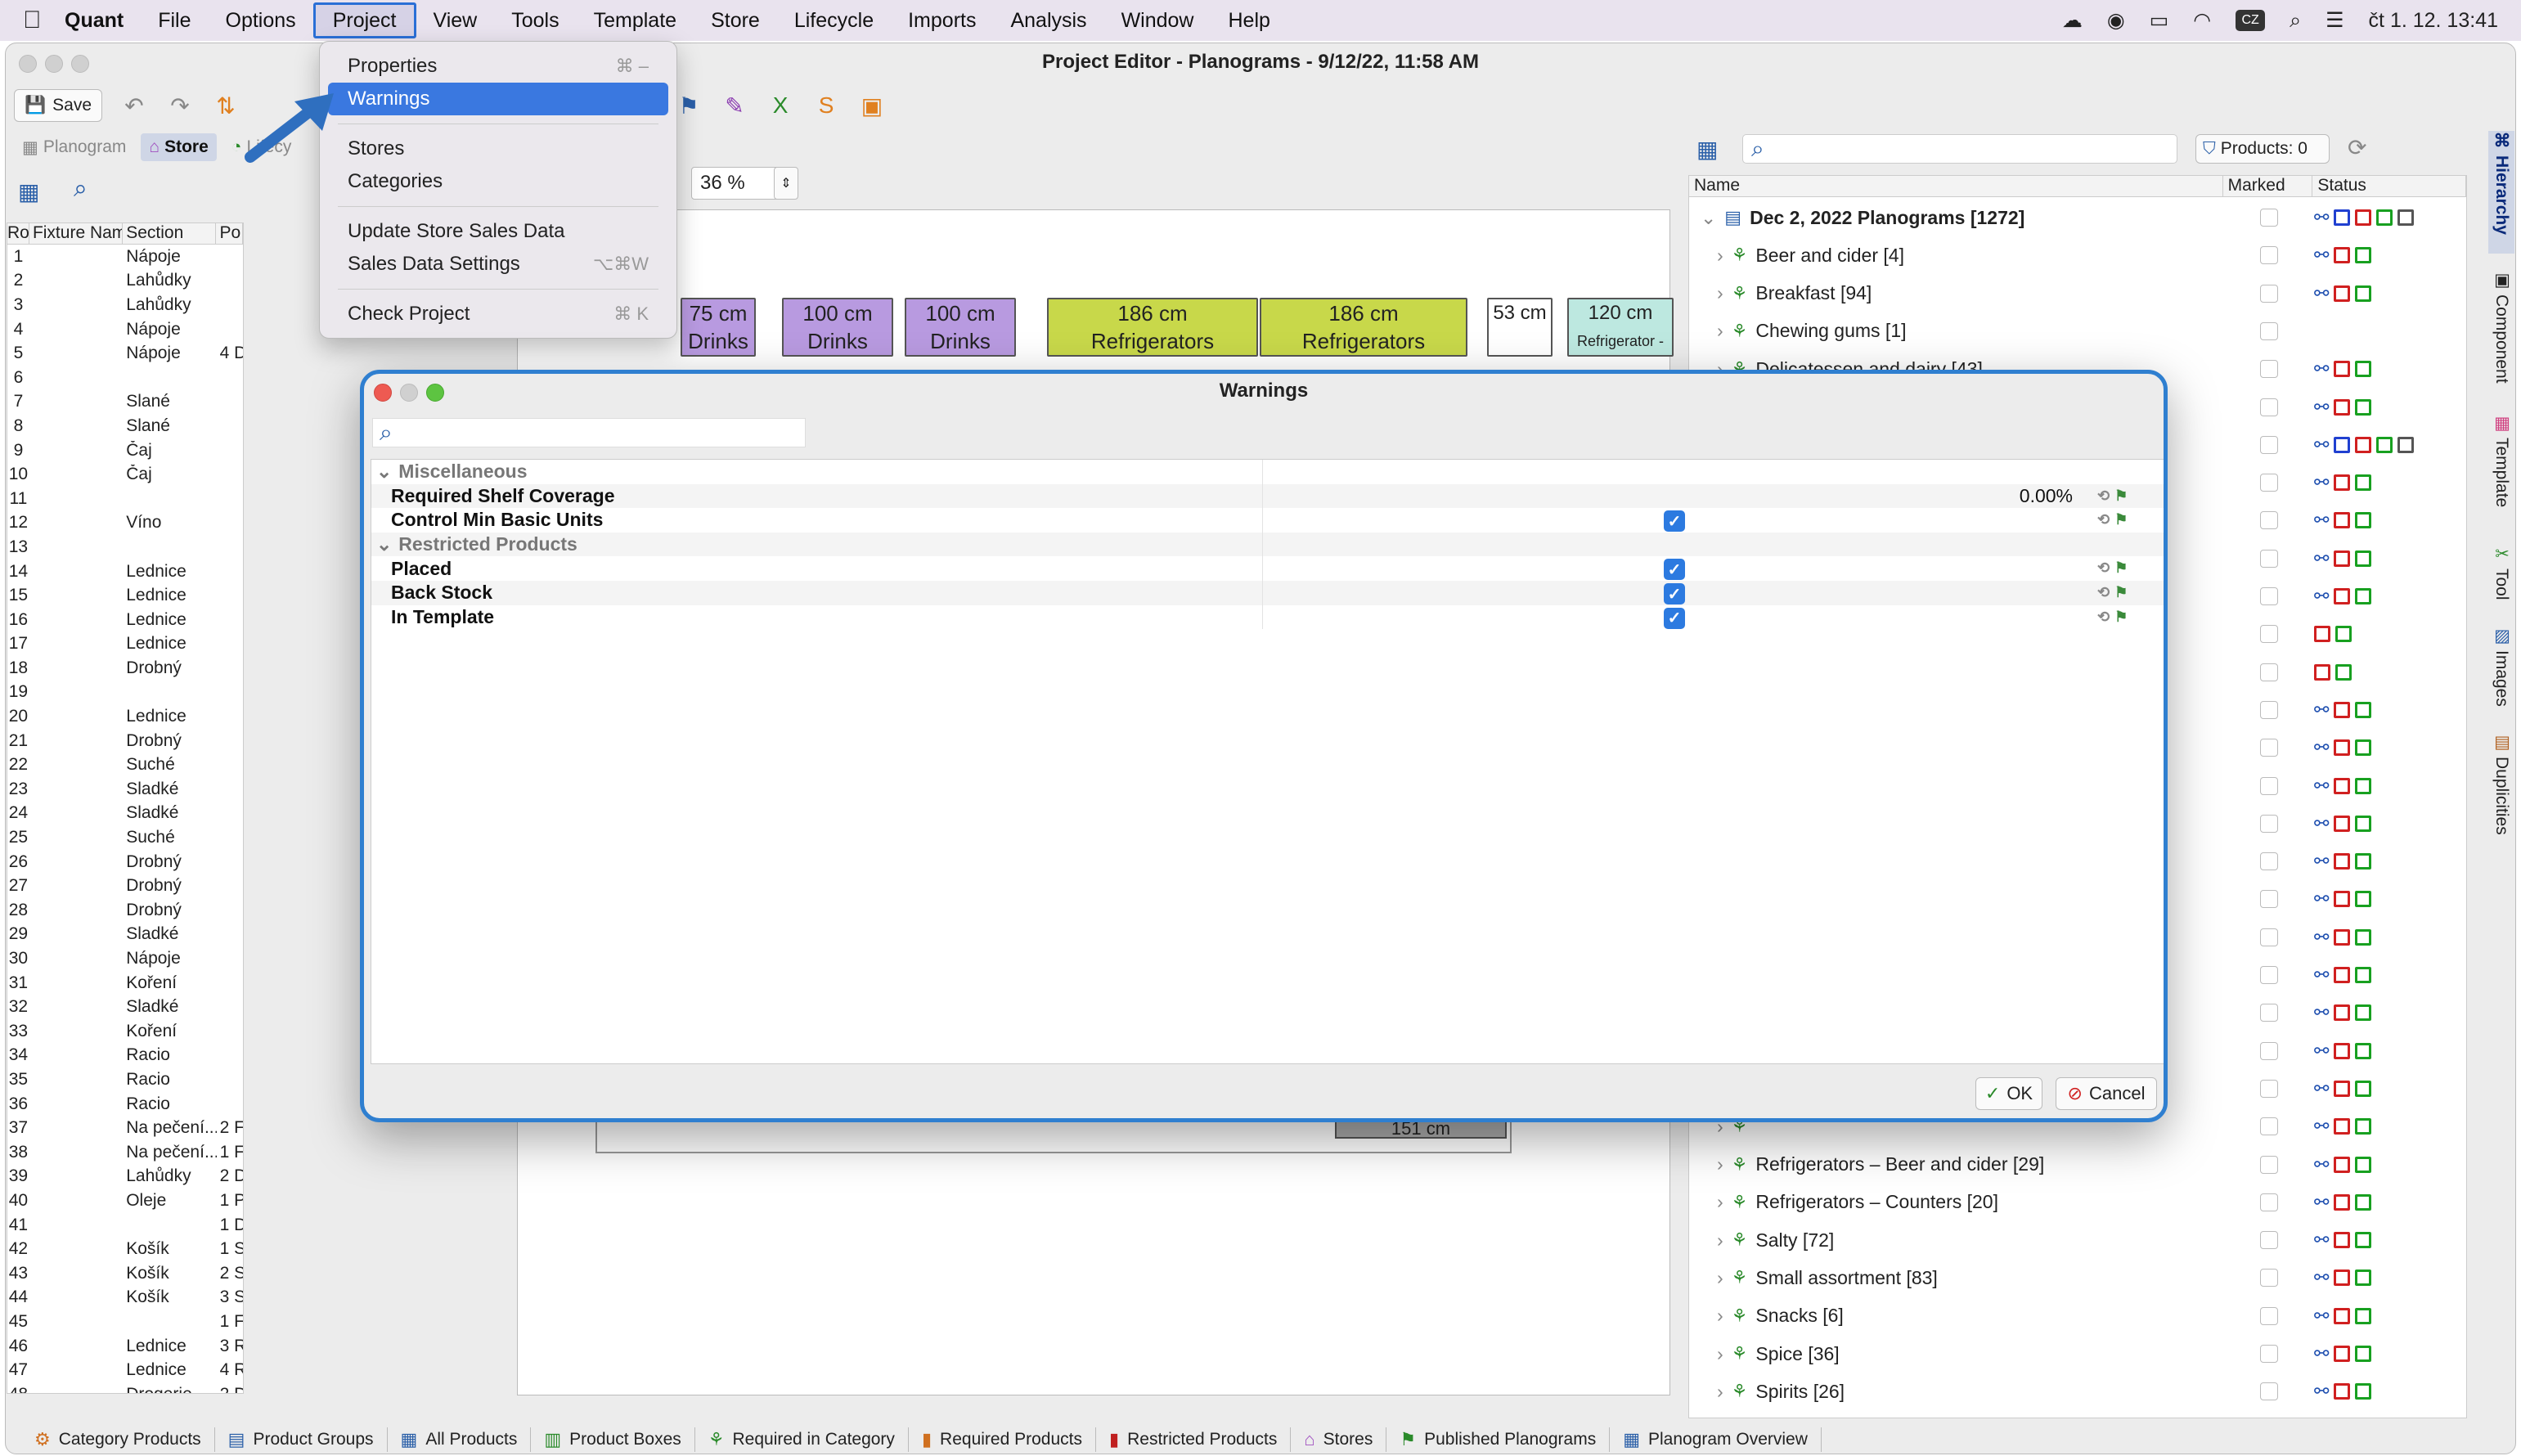  What do you see at coordinates (125, 1201) in the screenshot?
I see `table-row: 40 Oleje 1 Pastr` at bounding box center [125, 1201].